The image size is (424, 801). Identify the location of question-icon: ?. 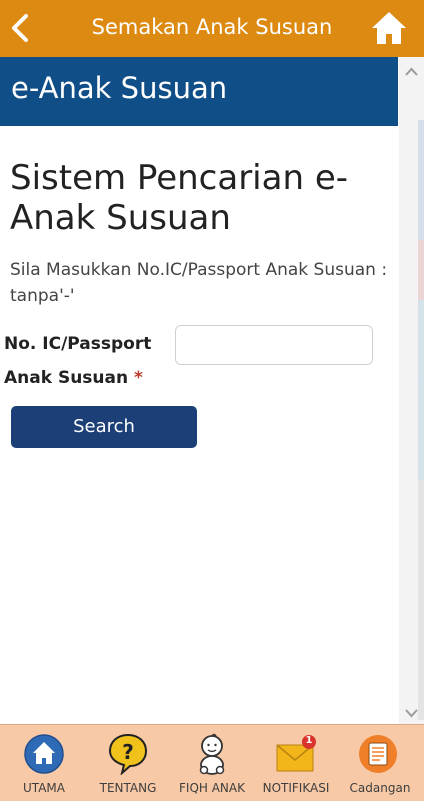
(128, 754).